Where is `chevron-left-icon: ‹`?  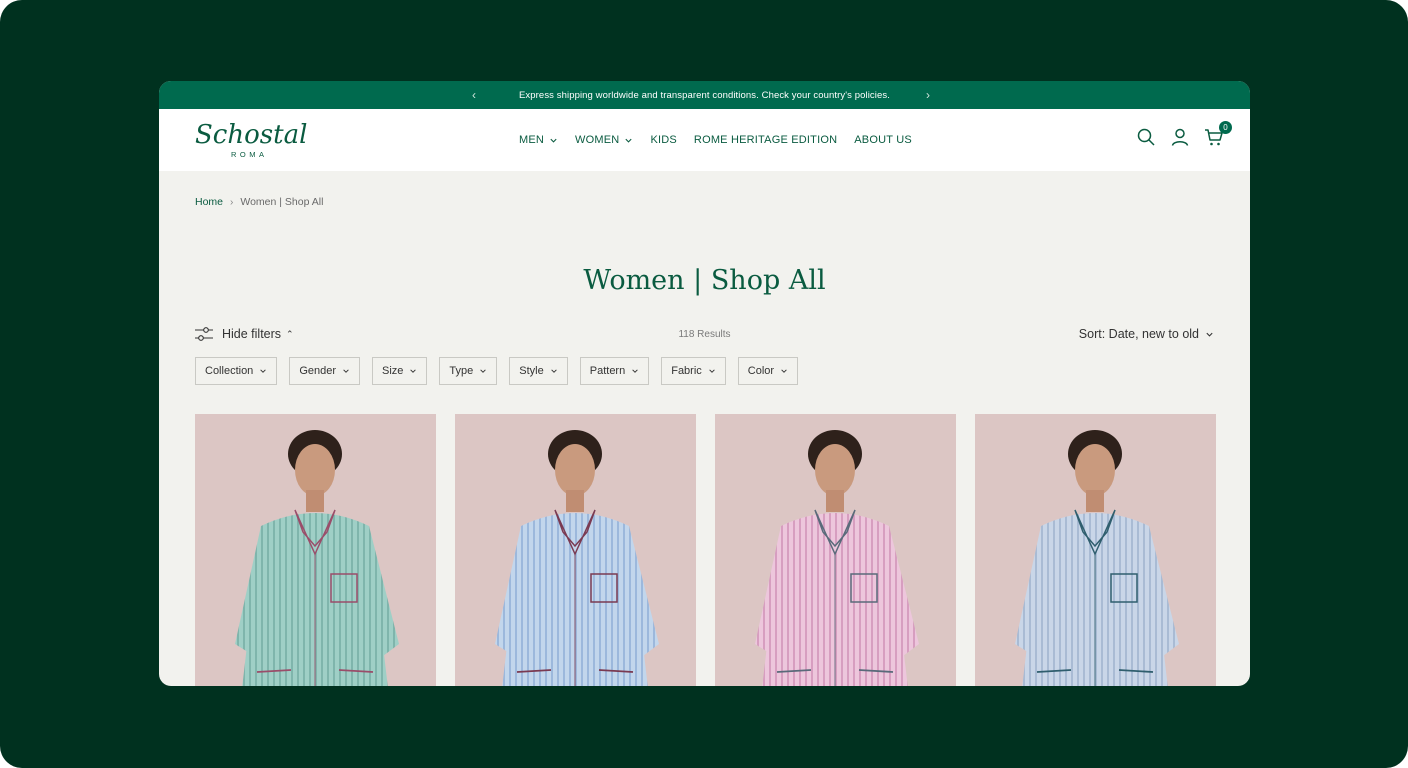 chevron-left-icon: ‹ is located at coordinates (474, 95).